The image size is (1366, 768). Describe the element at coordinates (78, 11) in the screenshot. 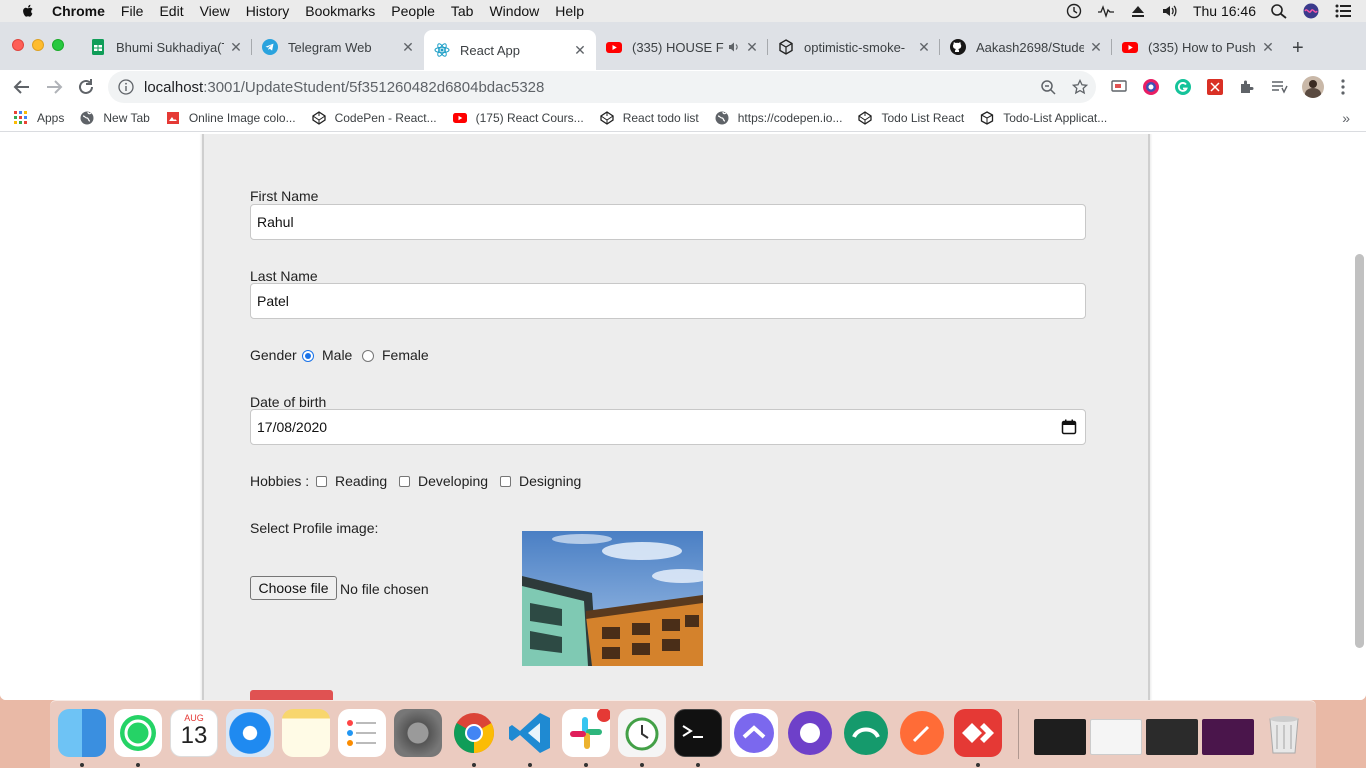

I see `menu-app-name: Chrome` at that location.